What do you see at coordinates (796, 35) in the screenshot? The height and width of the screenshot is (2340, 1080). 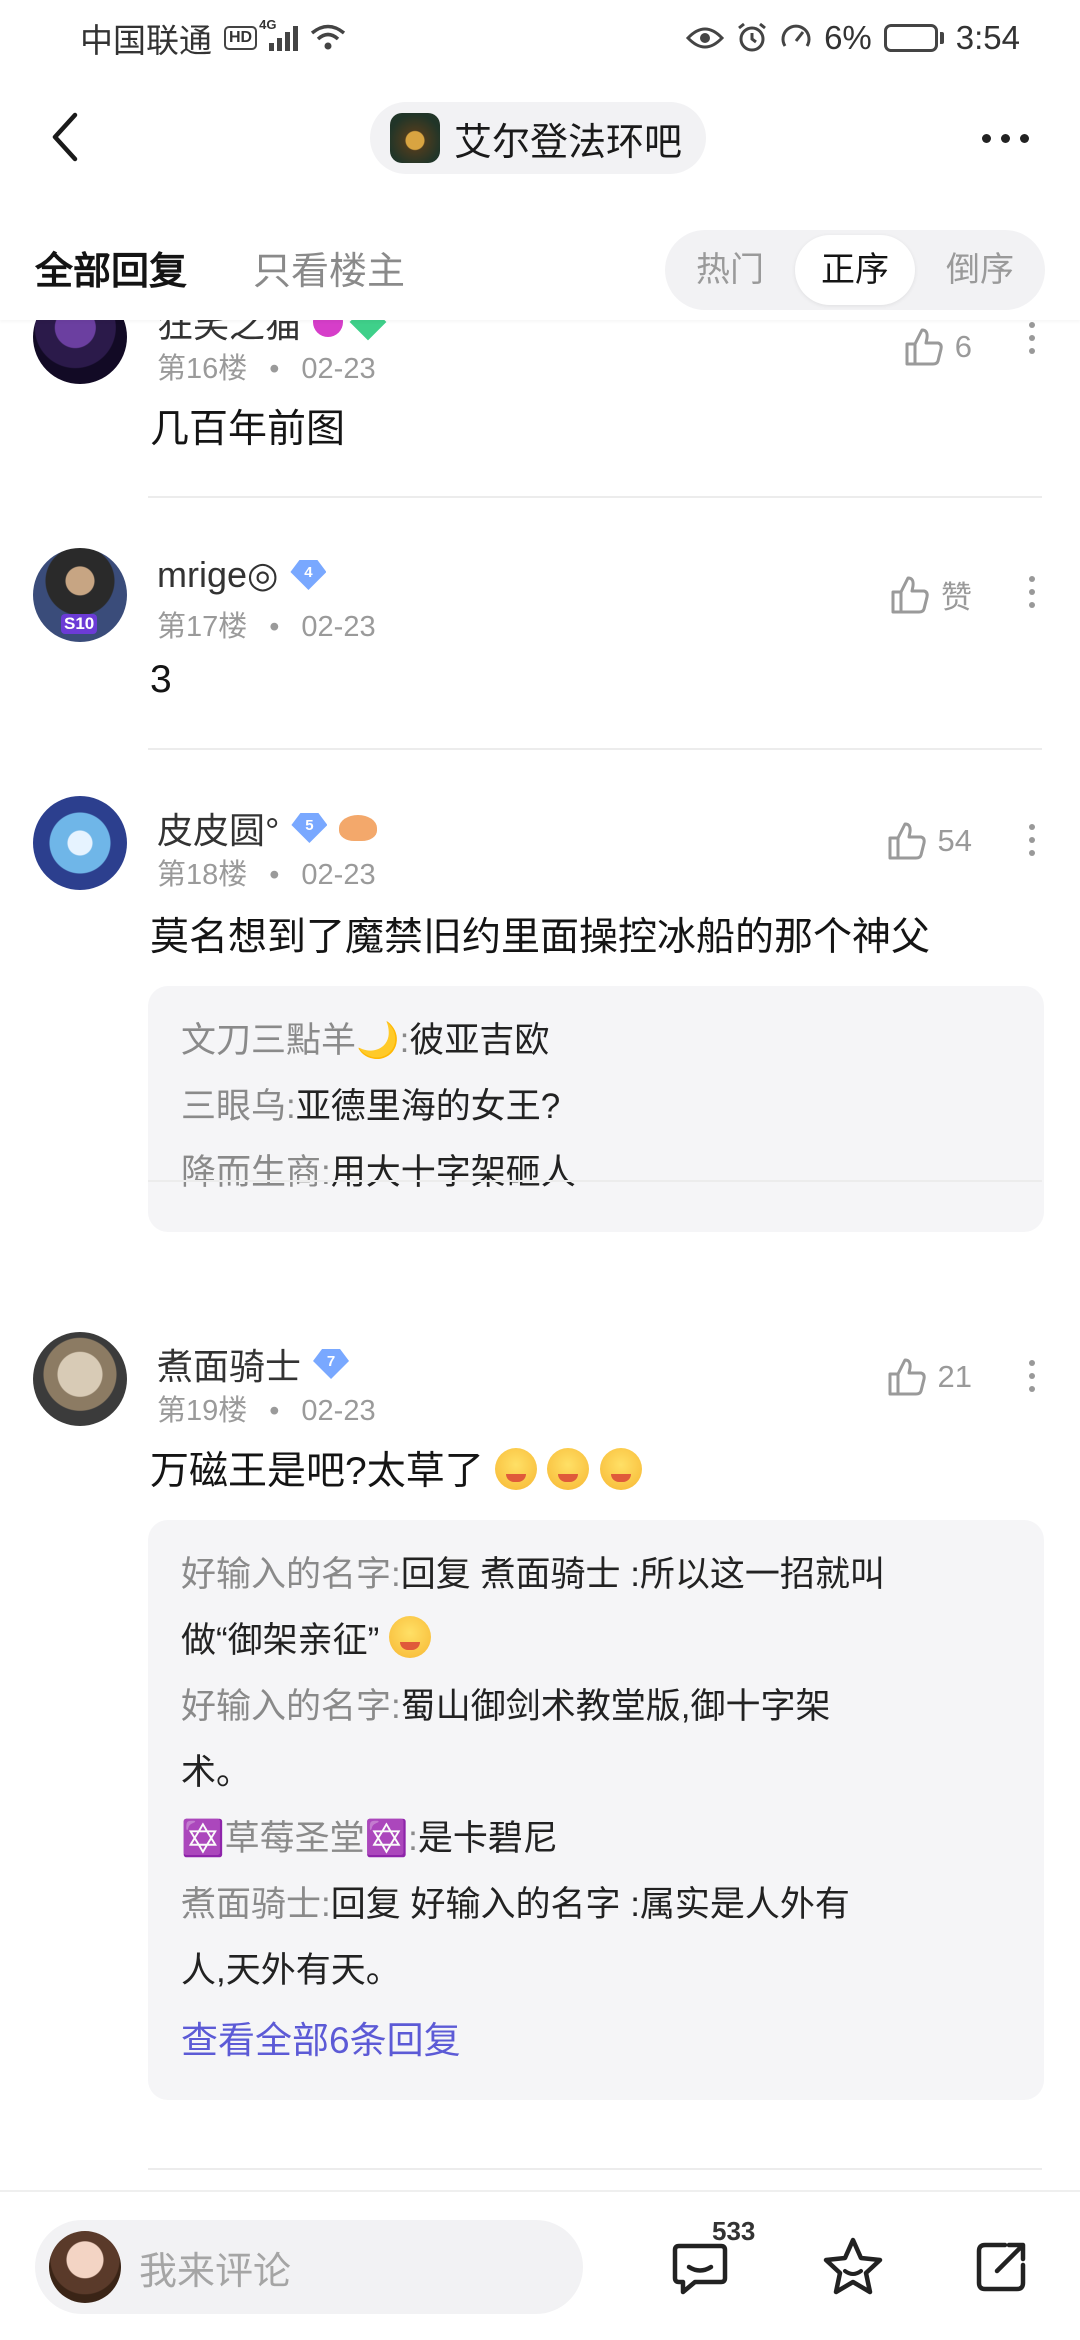 I see `speed-gauge-icon` at bounding box center [796, 35].